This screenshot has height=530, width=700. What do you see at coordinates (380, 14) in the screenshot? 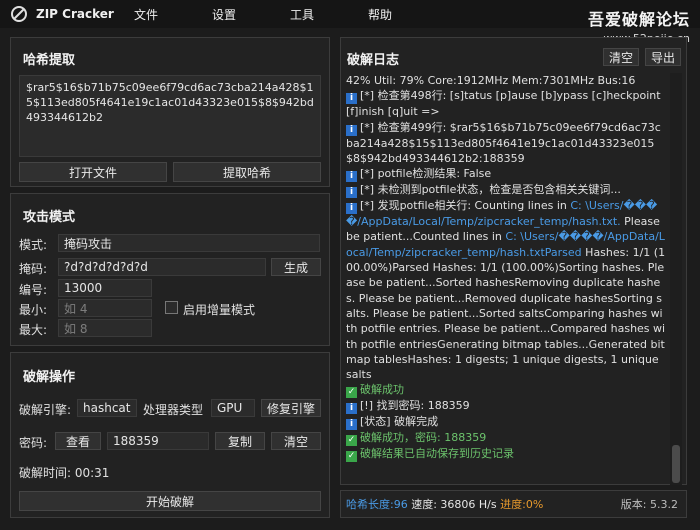
I see `menu-help: 帮助` at bounding box center [380, 14].